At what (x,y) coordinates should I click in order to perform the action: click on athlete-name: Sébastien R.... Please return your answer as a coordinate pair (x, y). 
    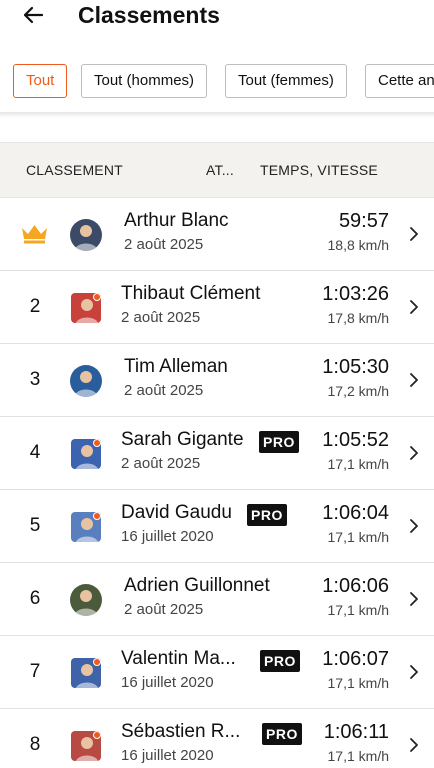
    Looking at the image, I should click on (180, 732).